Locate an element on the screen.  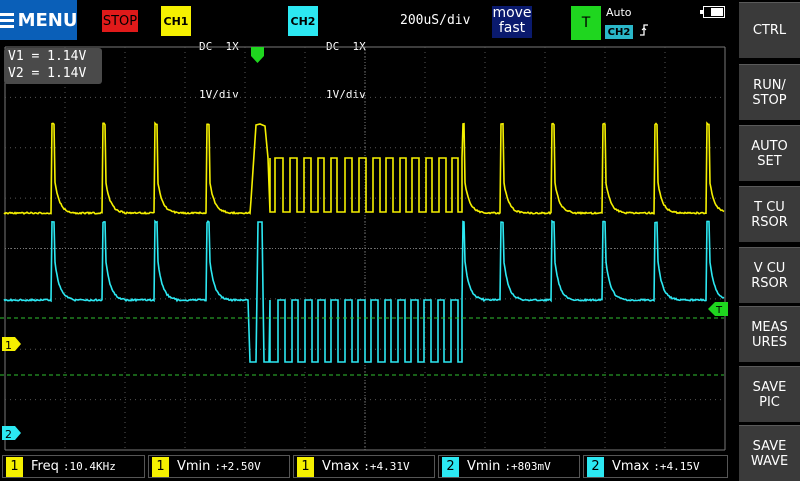
move-mode-button: move fast is located at coordinates (512, 22).